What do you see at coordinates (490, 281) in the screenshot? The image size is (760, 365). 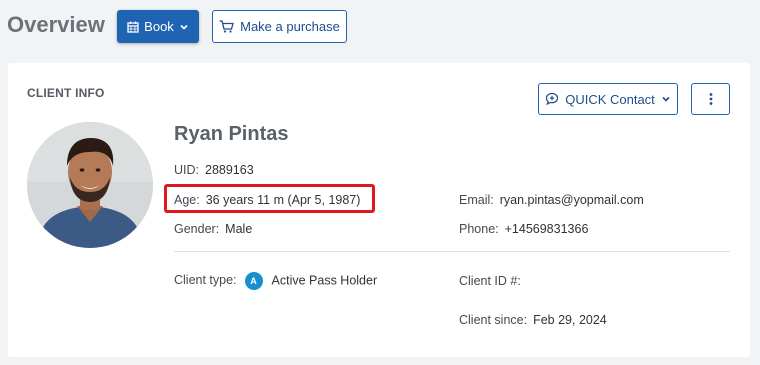 I see `client-id-label: Client ID #:` at bounding box center [490, 281].